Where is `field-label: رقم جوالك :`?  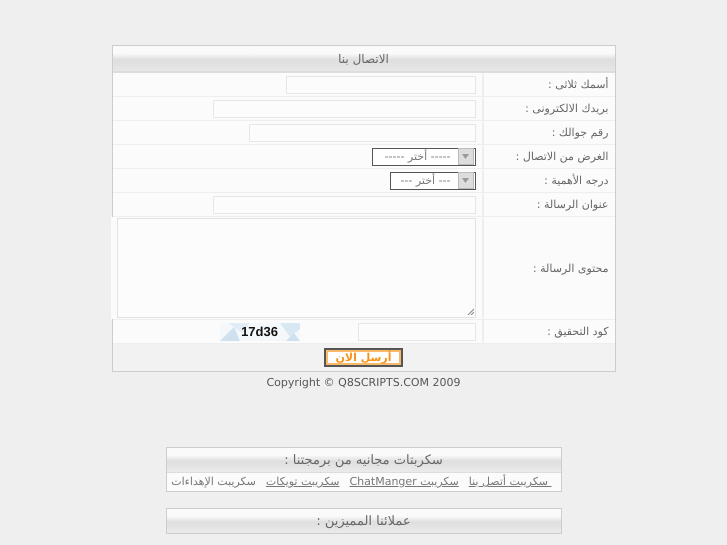
field-label: رقم جوالك : is located at coordinates (548, 132).